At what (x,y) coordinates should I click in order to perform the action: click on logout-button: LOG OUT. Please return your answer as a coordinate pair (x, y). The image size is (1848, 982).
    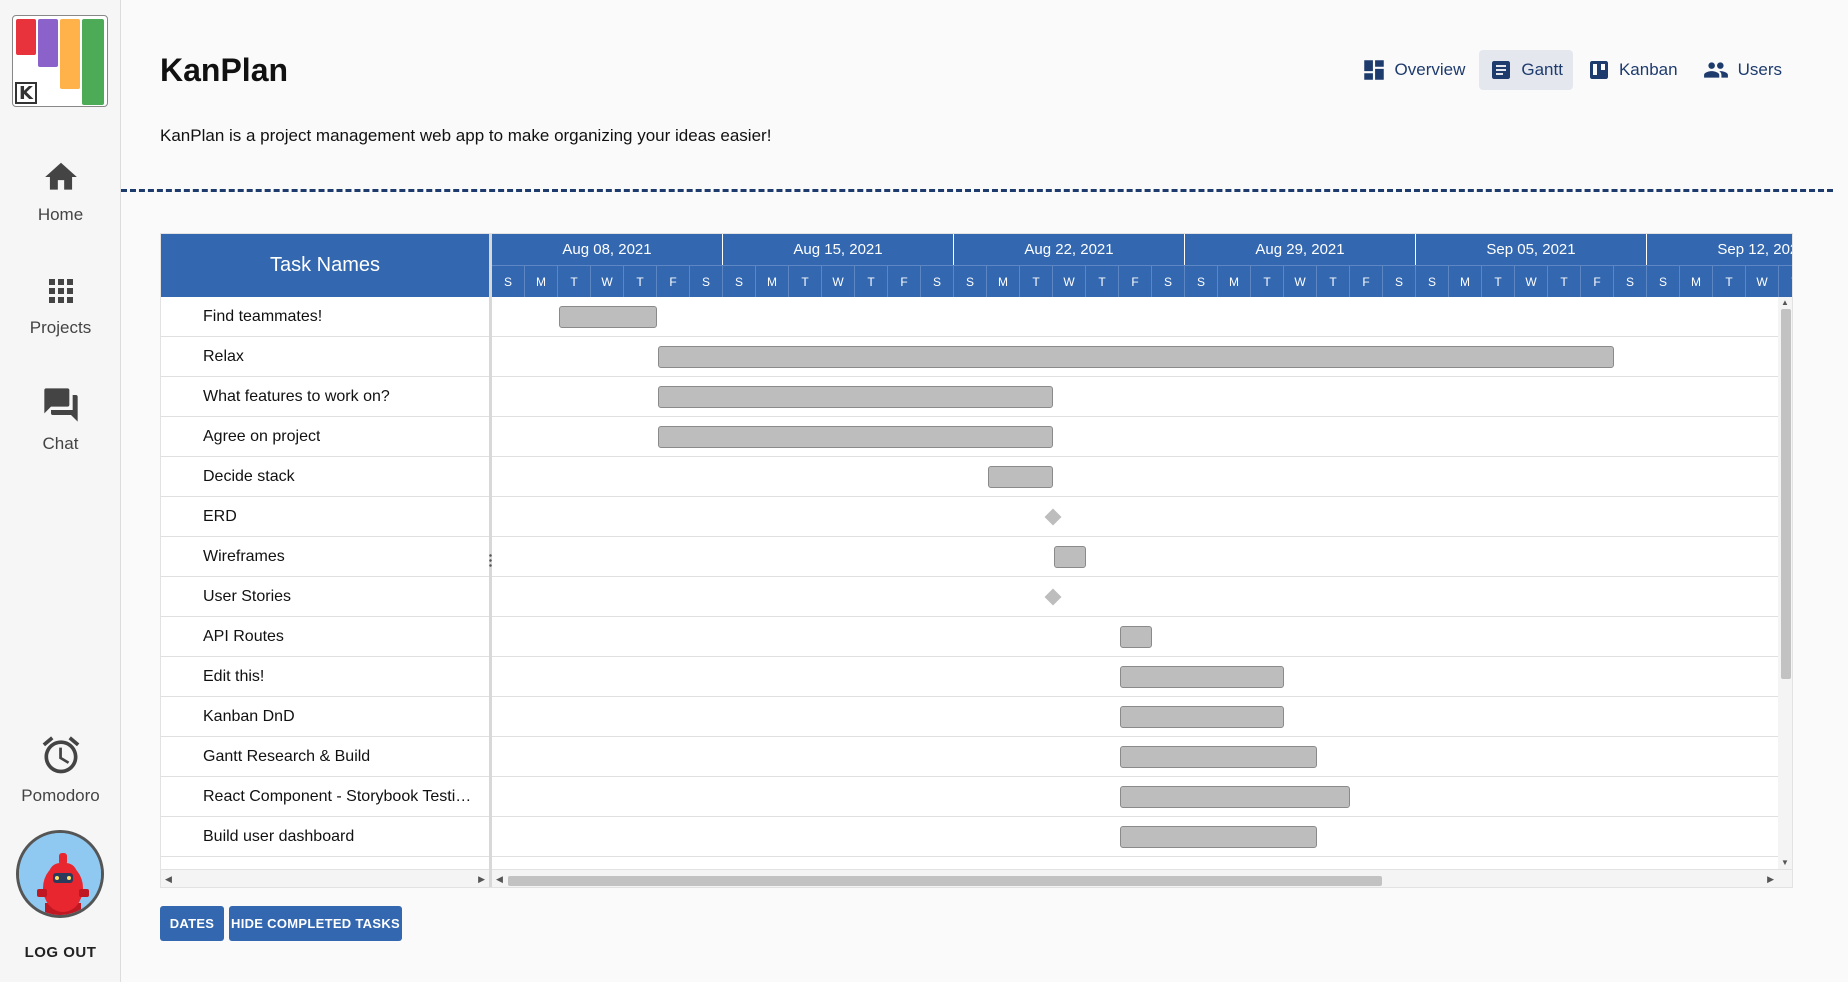
    Looking at the image, I should click on (60, 952).